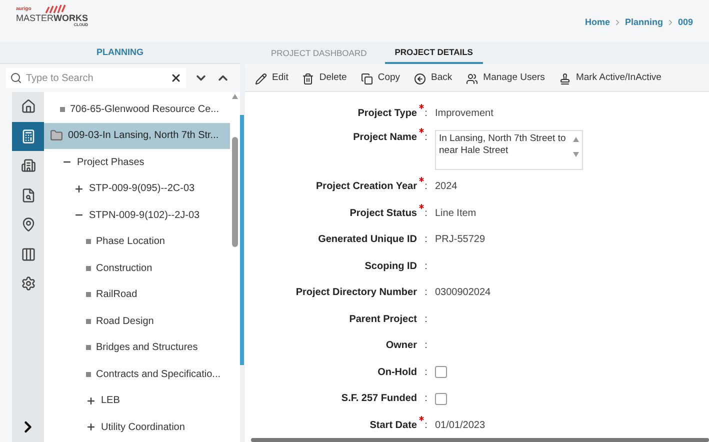  What do you see at coordinates (378, 399) in the screenshot?
I see `field-label: S.F. 257 Funded` at bounding box center [378, 399].